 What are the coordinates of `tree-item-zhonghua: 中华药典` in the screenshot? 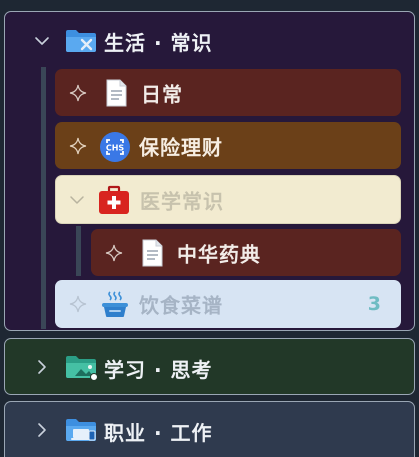 It's located at (246, 252).